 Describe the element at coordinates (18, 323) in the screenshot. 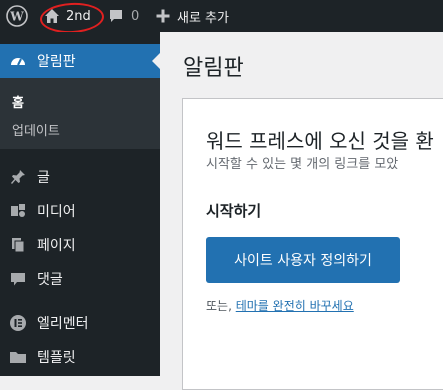

I see `elementor-icon` at that location.